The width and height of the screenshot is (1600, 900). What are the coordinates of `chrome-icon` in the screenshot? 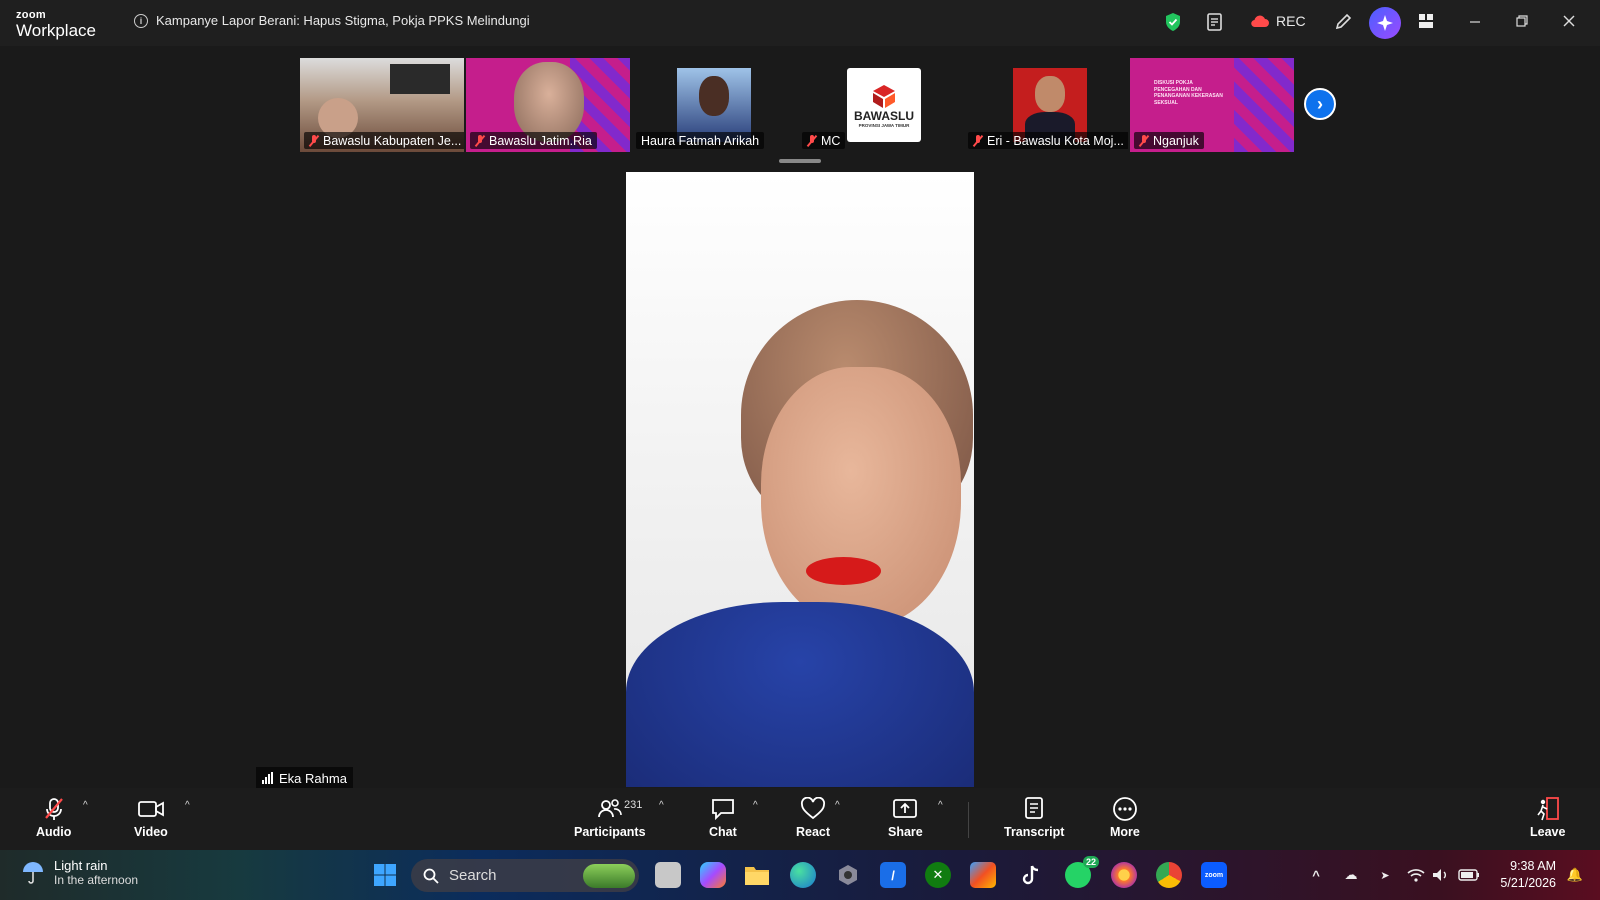 It's located at (1169, 875).